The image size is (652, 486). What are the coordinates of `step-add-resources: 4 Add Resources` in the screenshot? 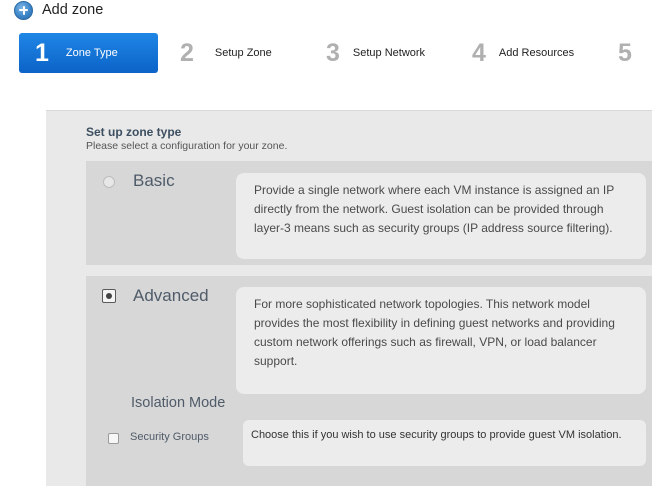 It's located at (523, 53).